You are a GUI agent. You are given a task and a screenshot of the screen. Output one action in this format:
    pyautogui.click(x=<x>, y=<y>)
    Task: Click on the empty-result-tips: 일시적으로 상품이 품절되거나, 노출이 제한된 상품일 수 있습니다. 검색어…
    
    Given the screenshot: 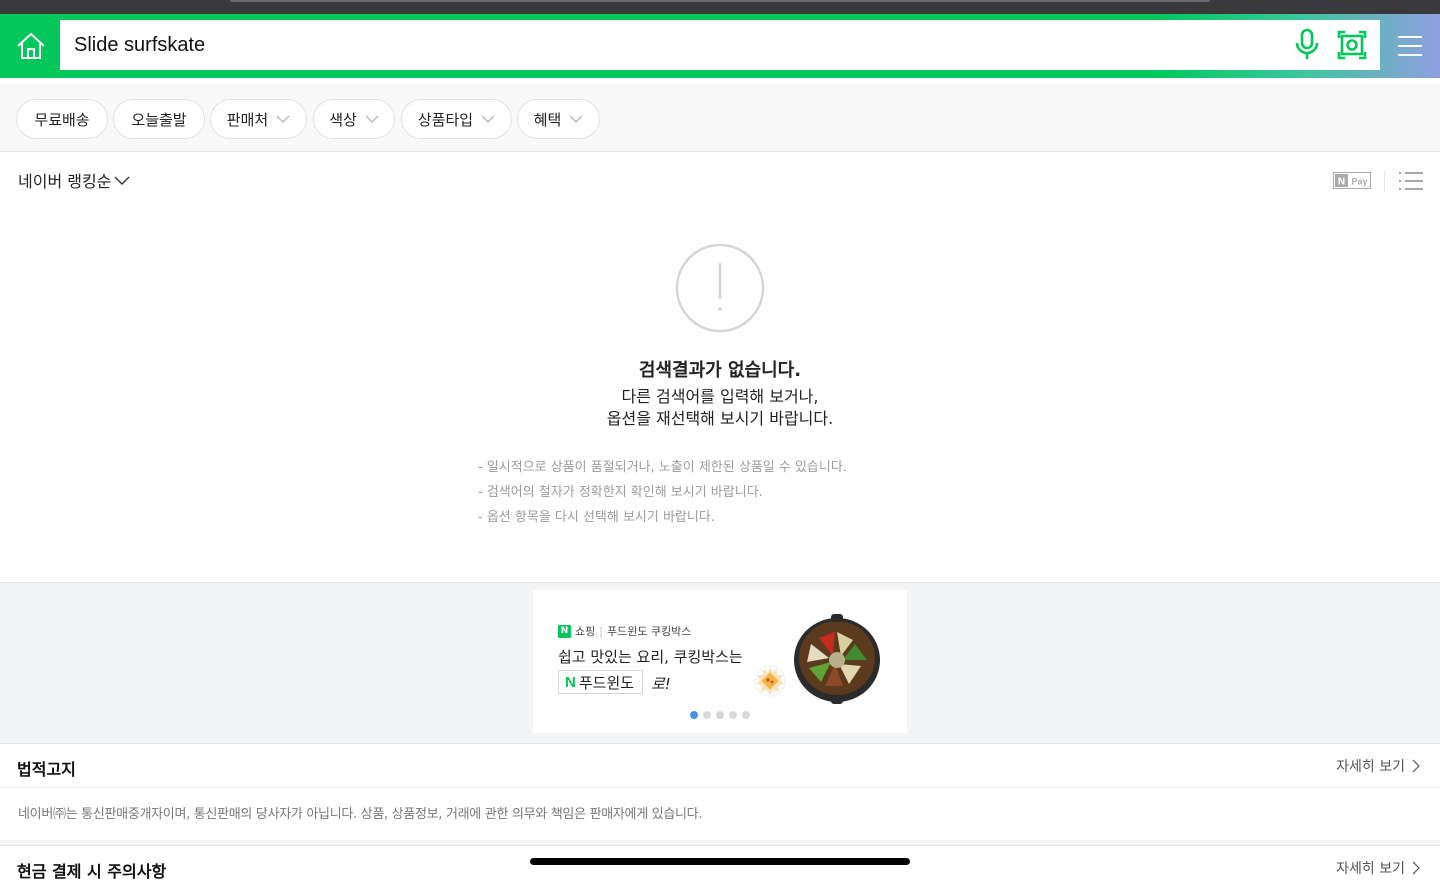 What is the action you would take?
    pyautogui.click(x=728, y=492)
    